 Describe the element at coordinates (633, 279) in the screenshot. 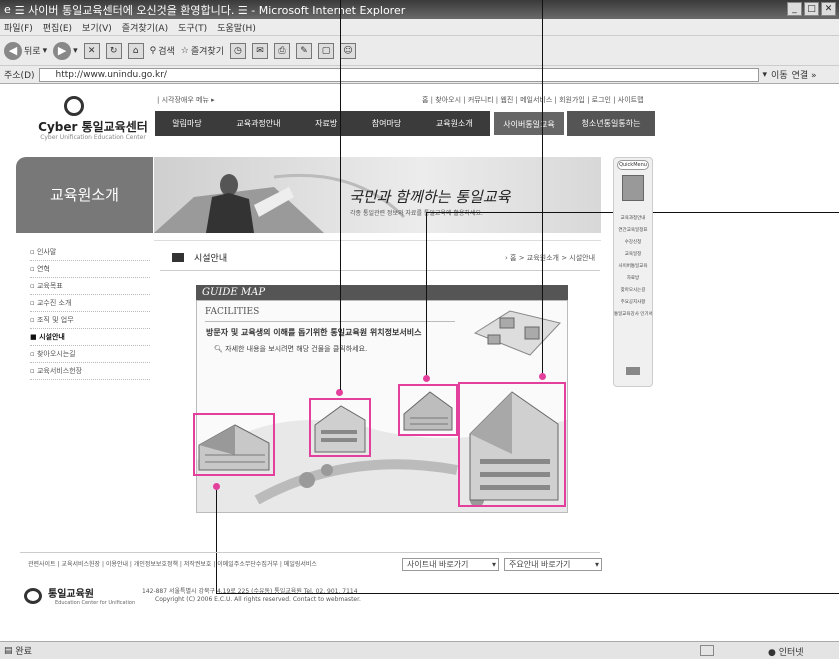

I see `quick-menu-item: 자료방` at that location.